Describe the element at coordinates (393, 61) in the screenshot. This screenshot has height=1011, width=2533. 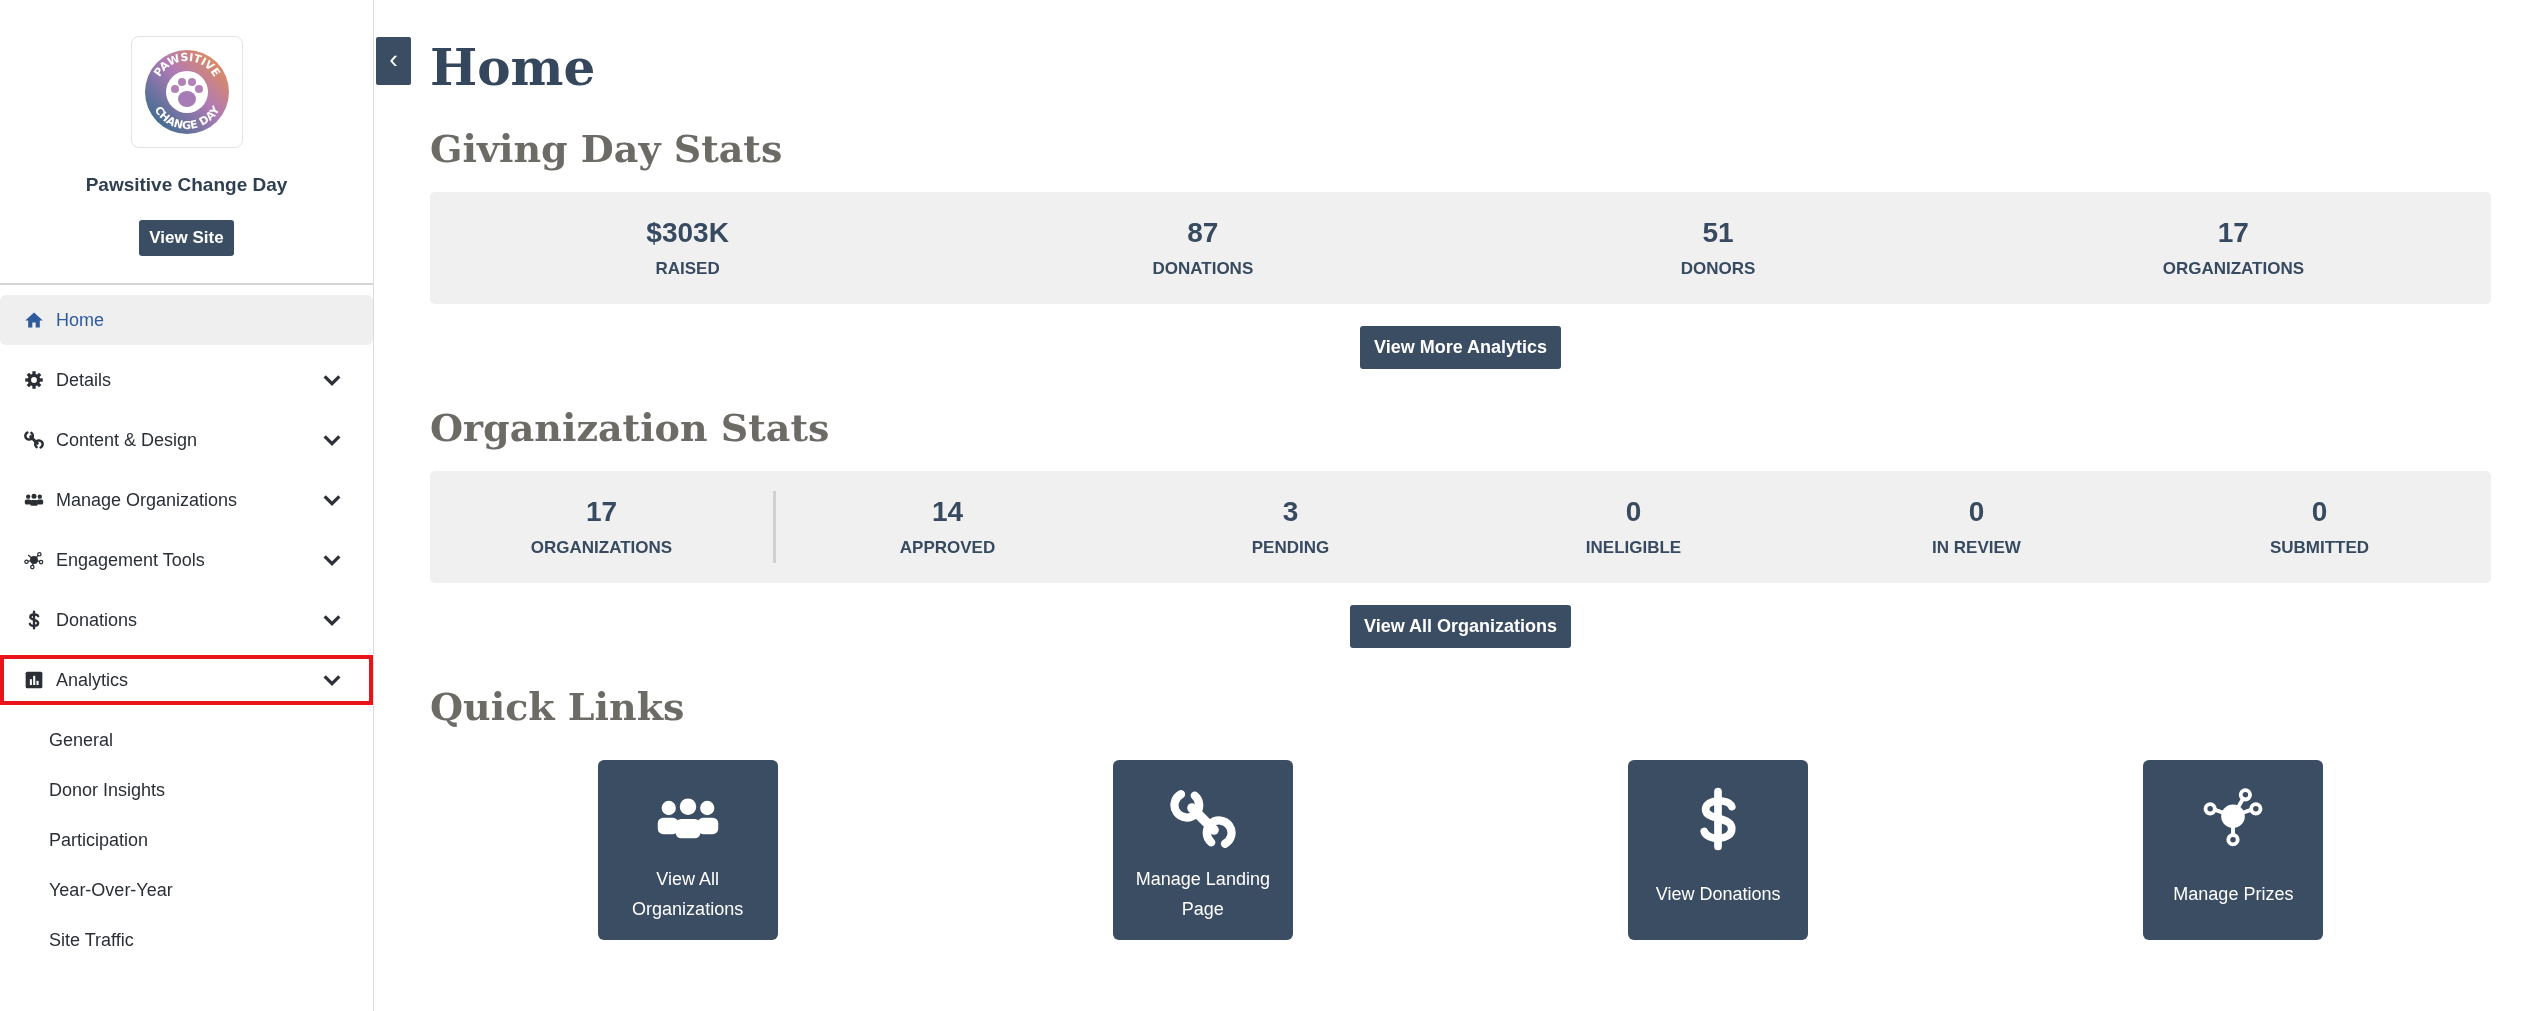
I see `collapse-sidebar-button: ‹` at that location.